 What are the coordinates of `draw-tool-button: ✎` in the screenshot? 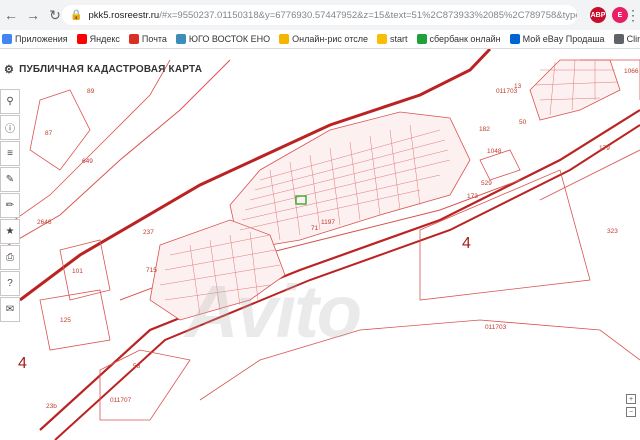 It's located at (10, 179).